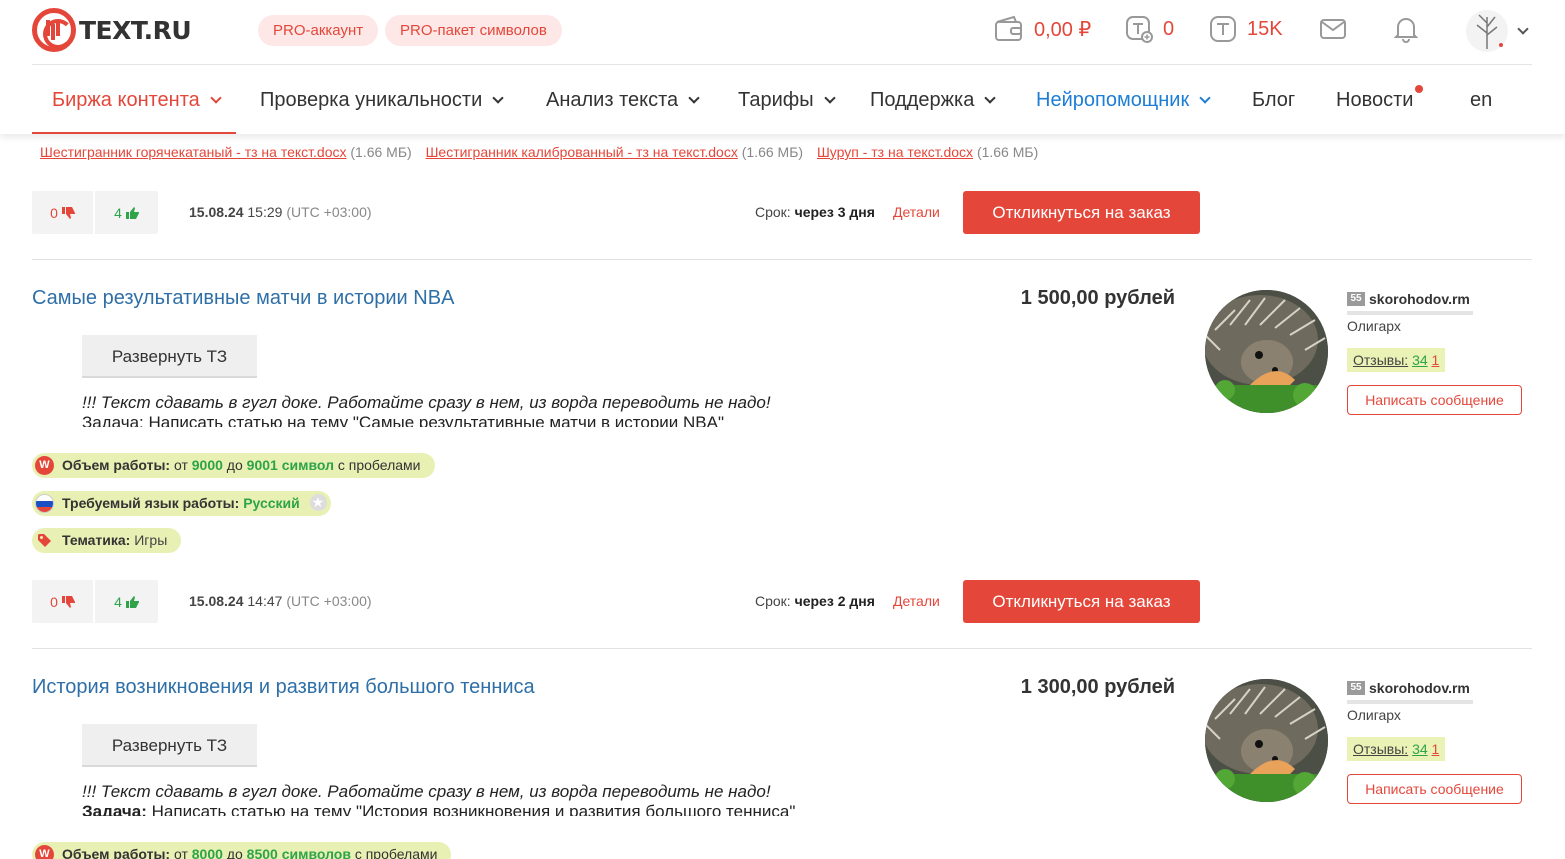  I want to click on language-value: Русский, so click(271, 503).